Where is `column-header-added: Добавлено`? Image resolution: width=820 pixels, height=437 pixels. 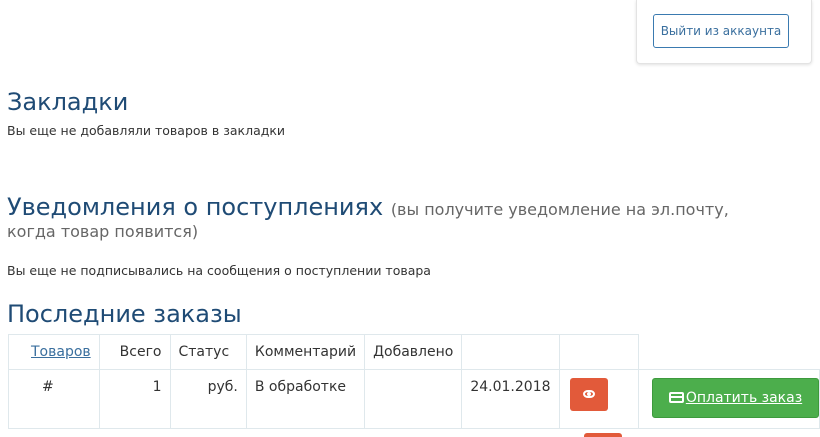
column-header-added: Добавлено is located at coordinates (413, 352).